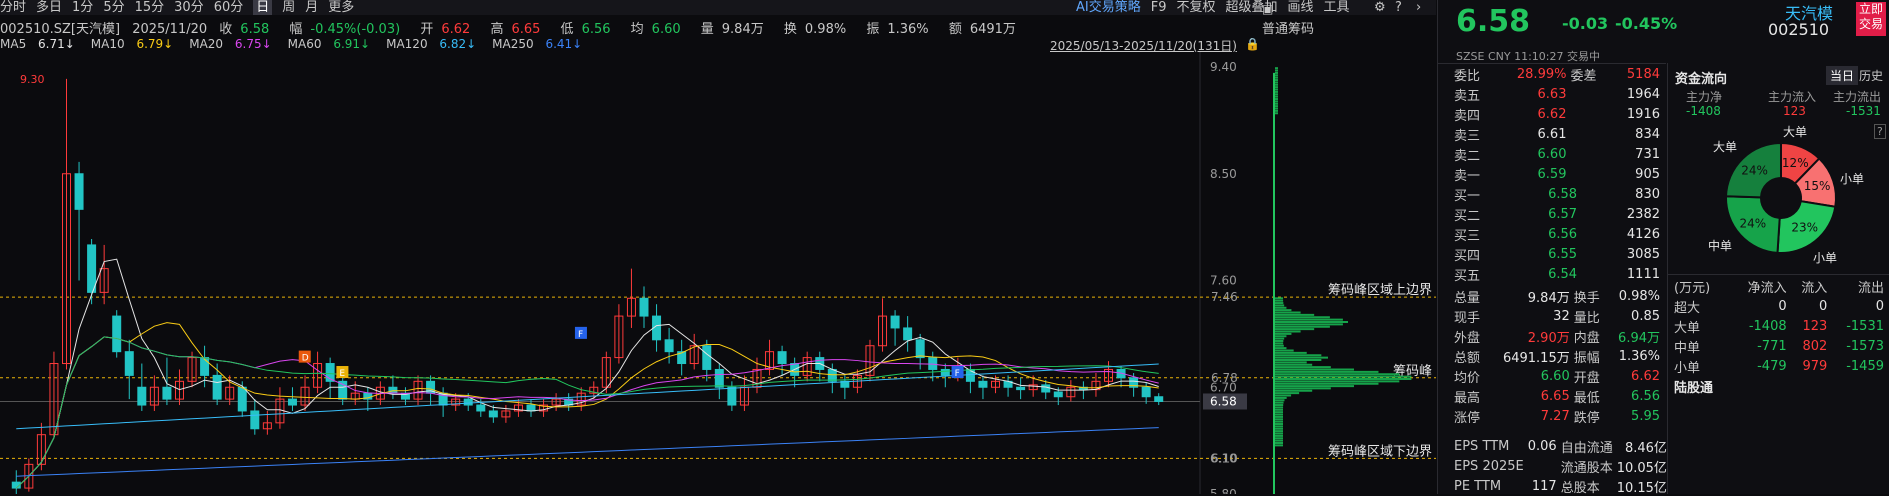  Describe the element at coordinates (1804, 228) in the screenshot. I see `pie-slice-label: 23%` at that location.